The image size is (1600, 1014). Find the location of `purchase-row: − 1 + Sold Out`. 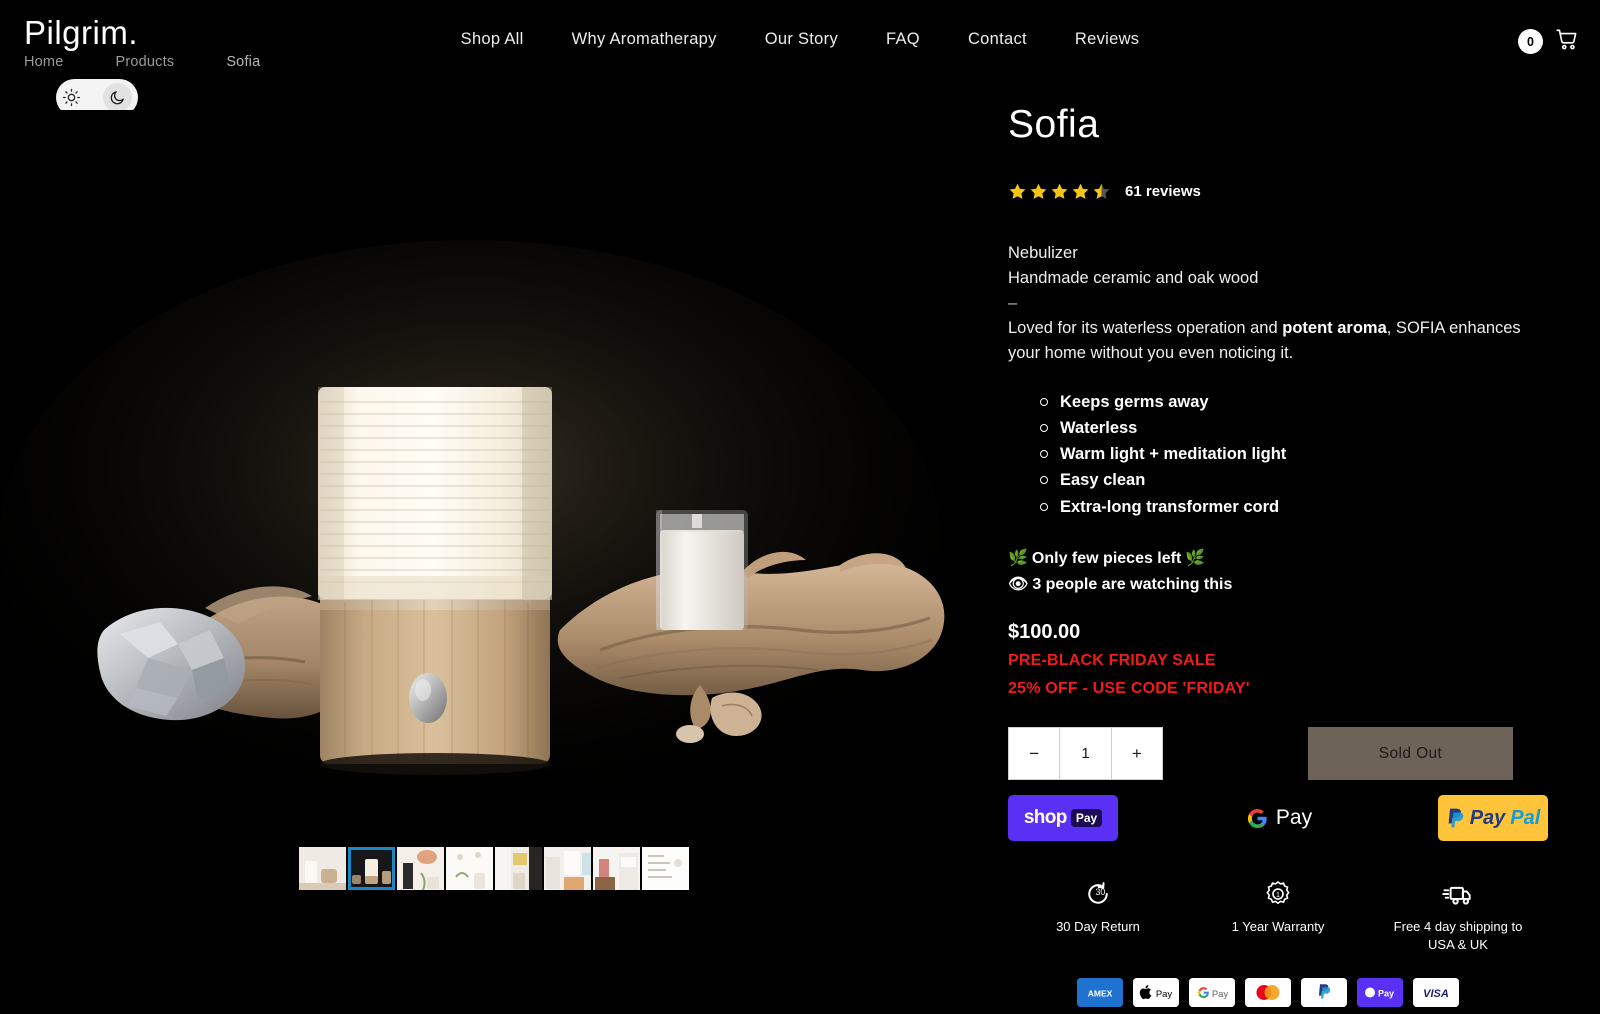

purchase-row: − 1 + Sold Out is located at coordinates (1278, 754).